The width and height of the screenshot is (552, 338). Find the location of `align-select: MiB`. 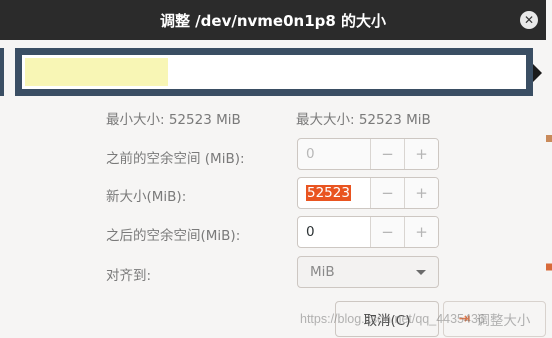

align-select: MiB is located at coordinates (368, 272).